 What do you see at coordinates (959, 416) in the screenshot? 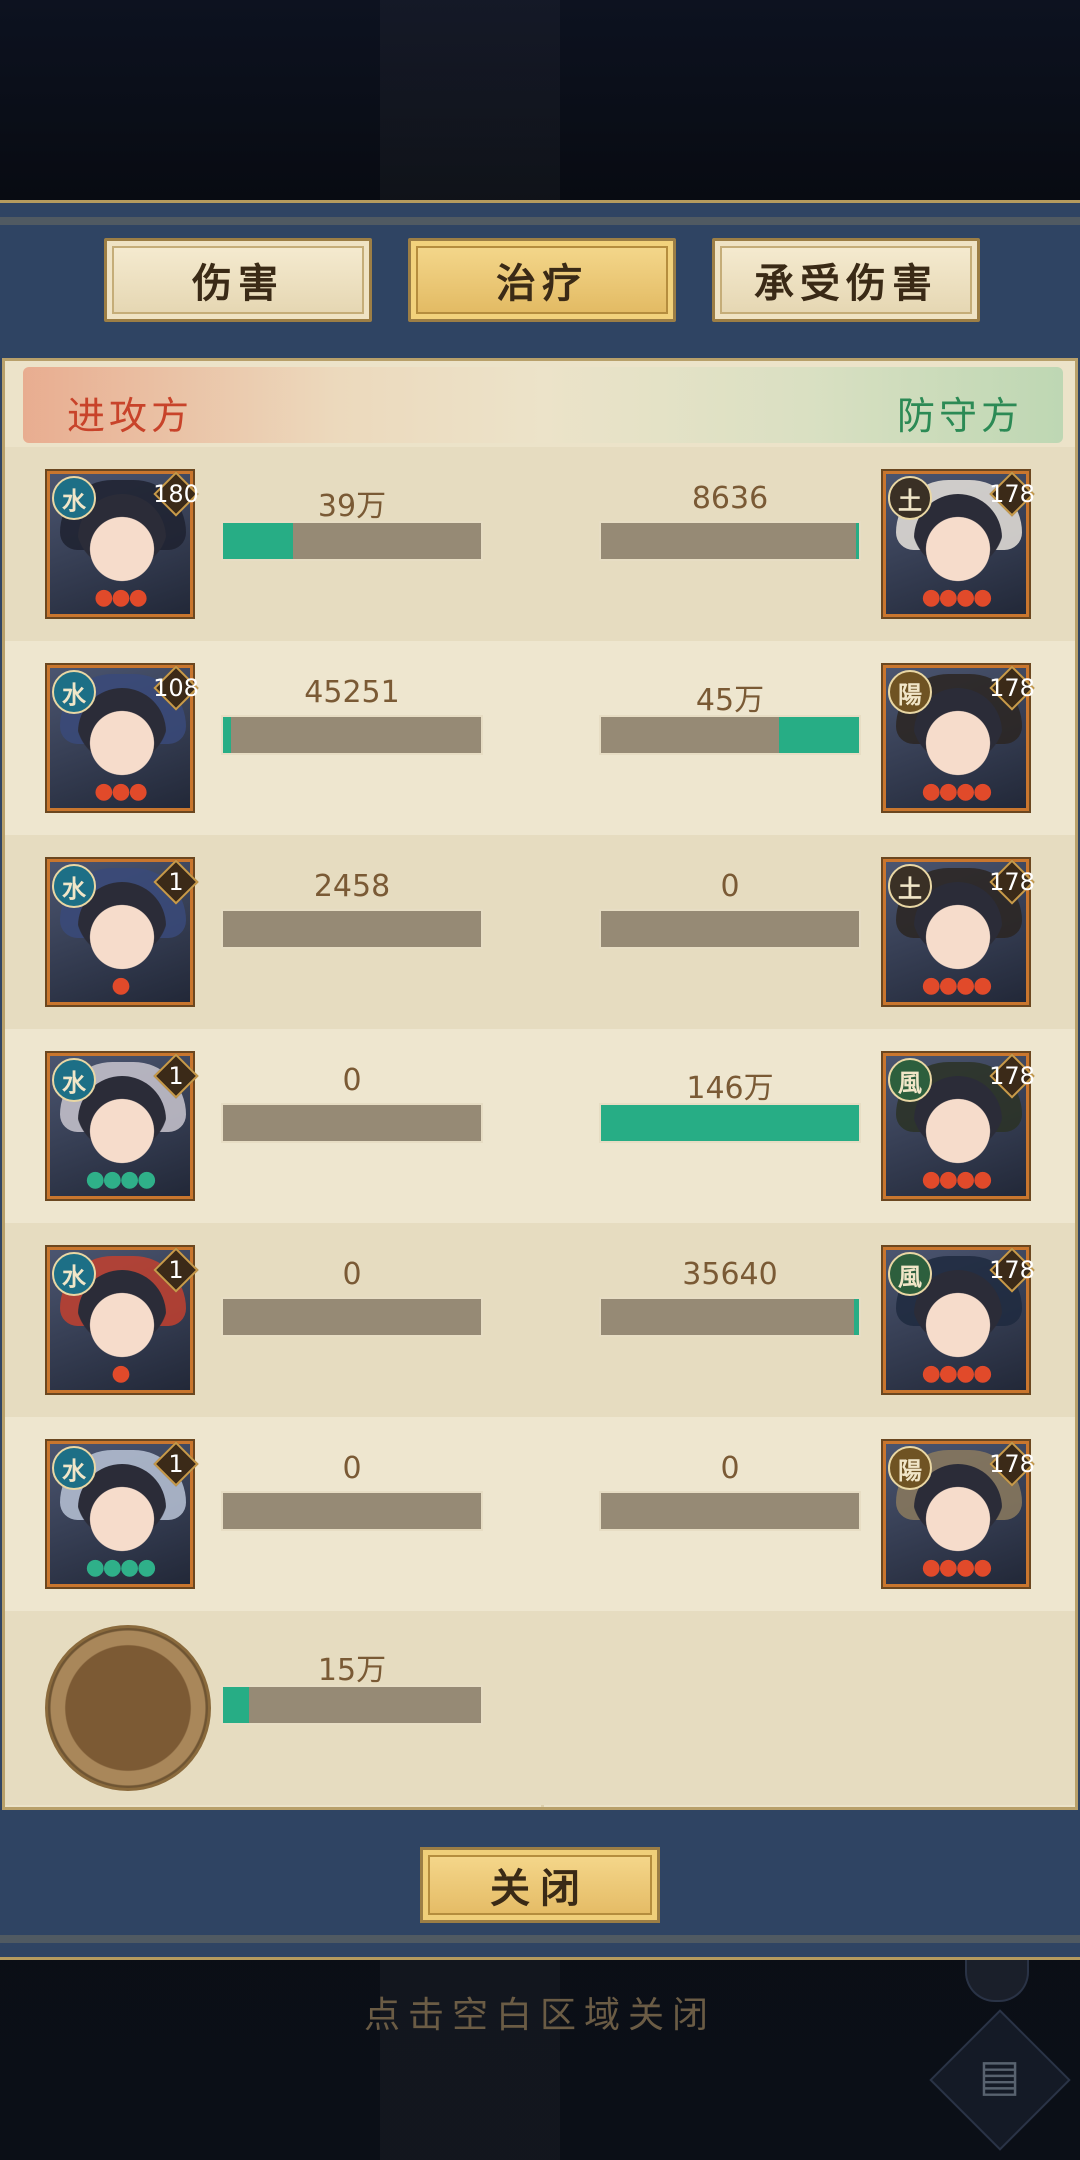
I see `defender-label: 防守方` at bounding box center [959, 416].